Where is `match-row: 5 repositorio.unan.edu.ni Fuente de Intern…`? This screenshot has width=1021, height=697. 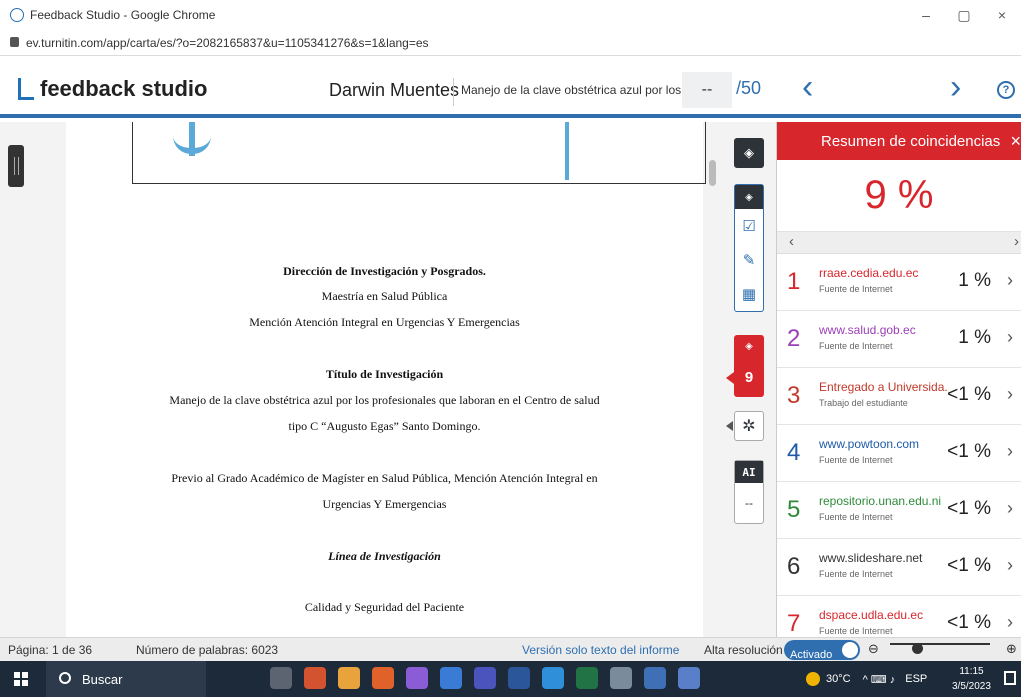
match-row: 5 repositorio.unan.edu.ni Fuente de Intern… is located at coordinates (899, 510).